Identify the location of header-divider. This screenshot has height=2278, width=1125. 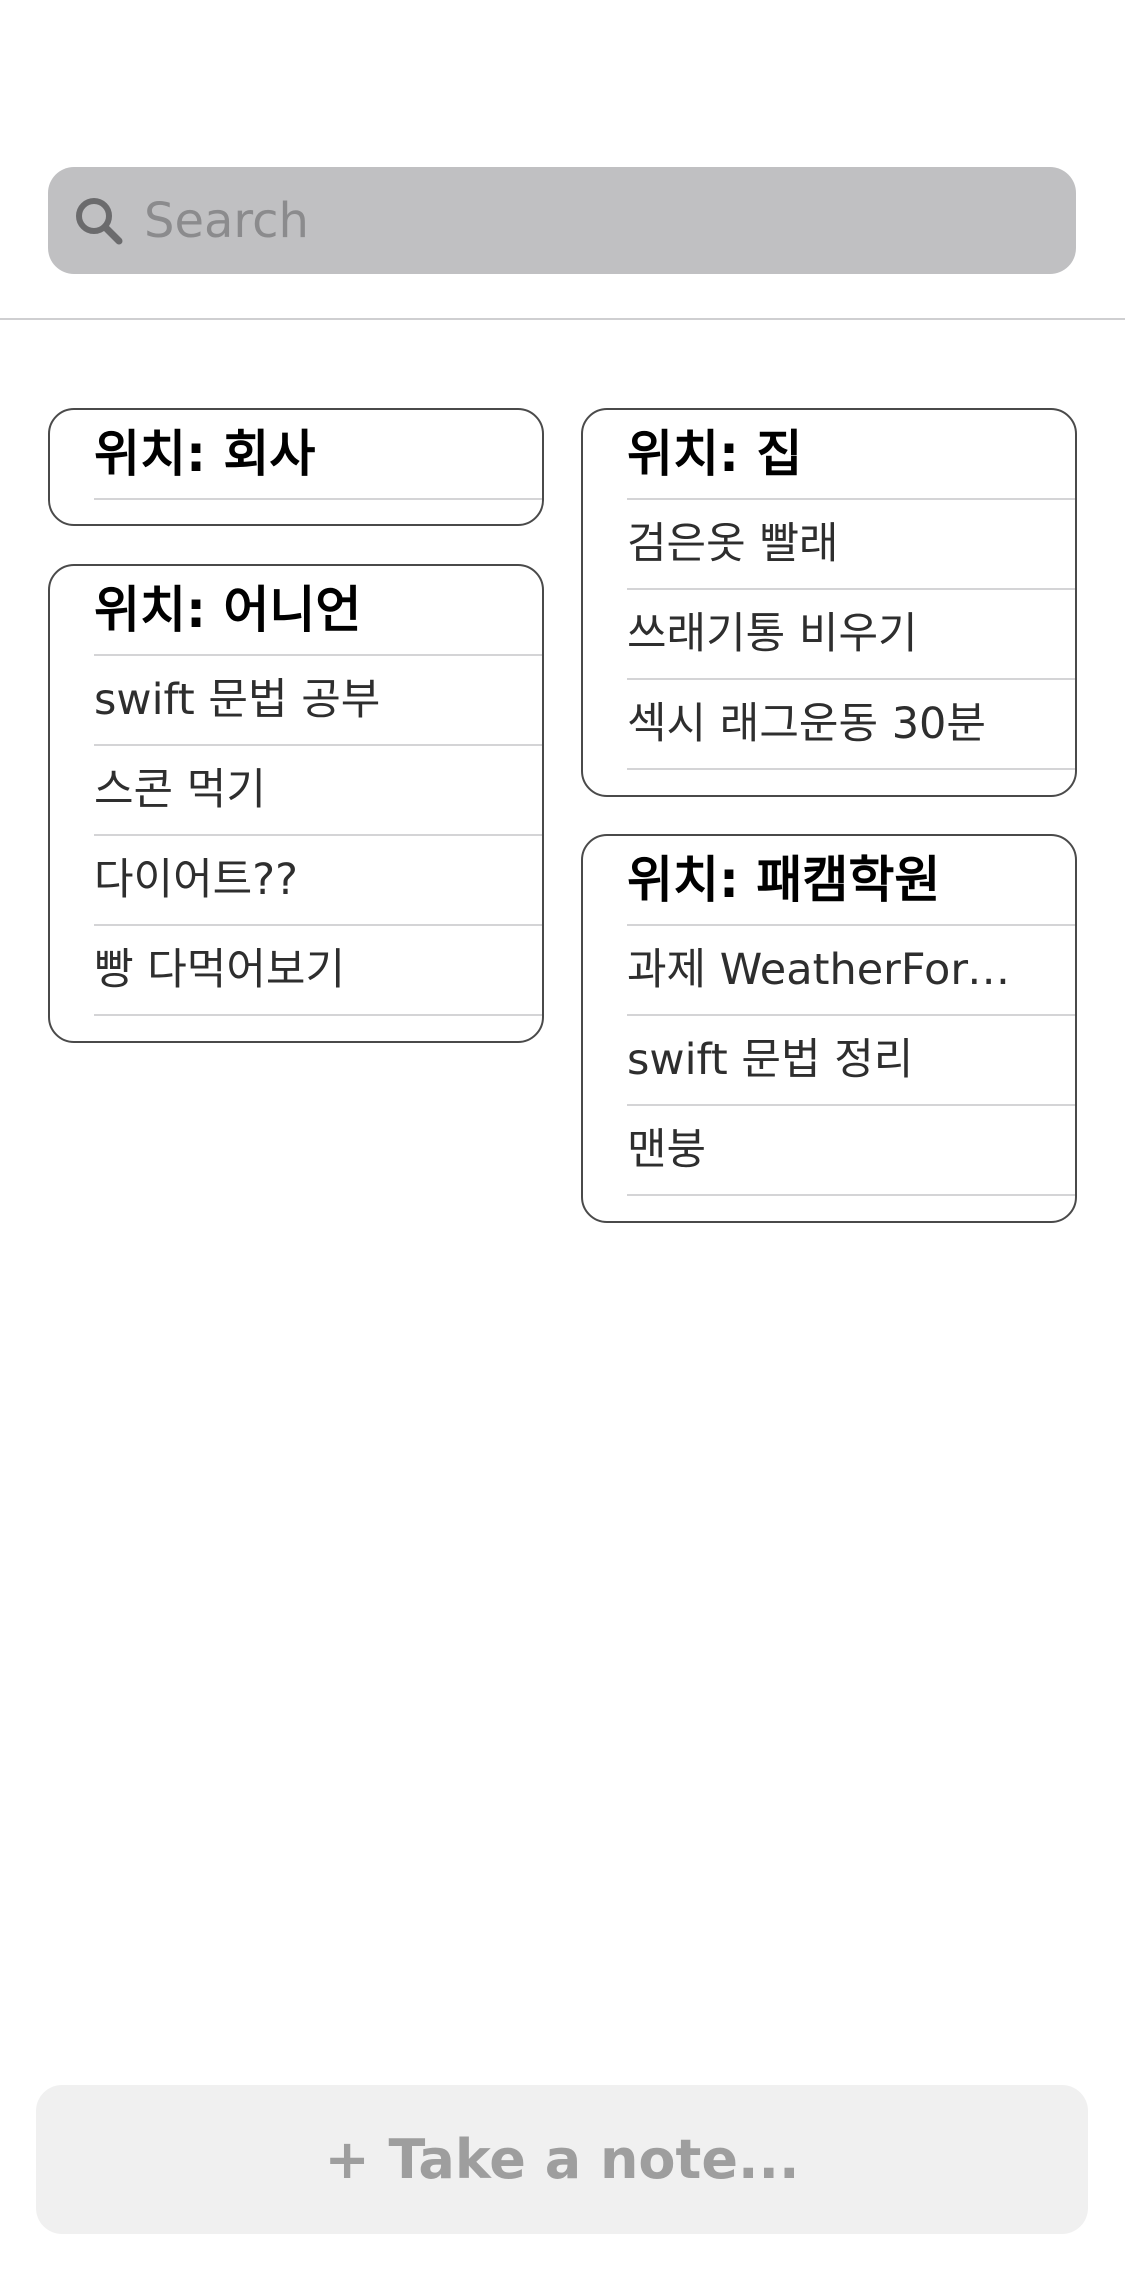
(562, 319).